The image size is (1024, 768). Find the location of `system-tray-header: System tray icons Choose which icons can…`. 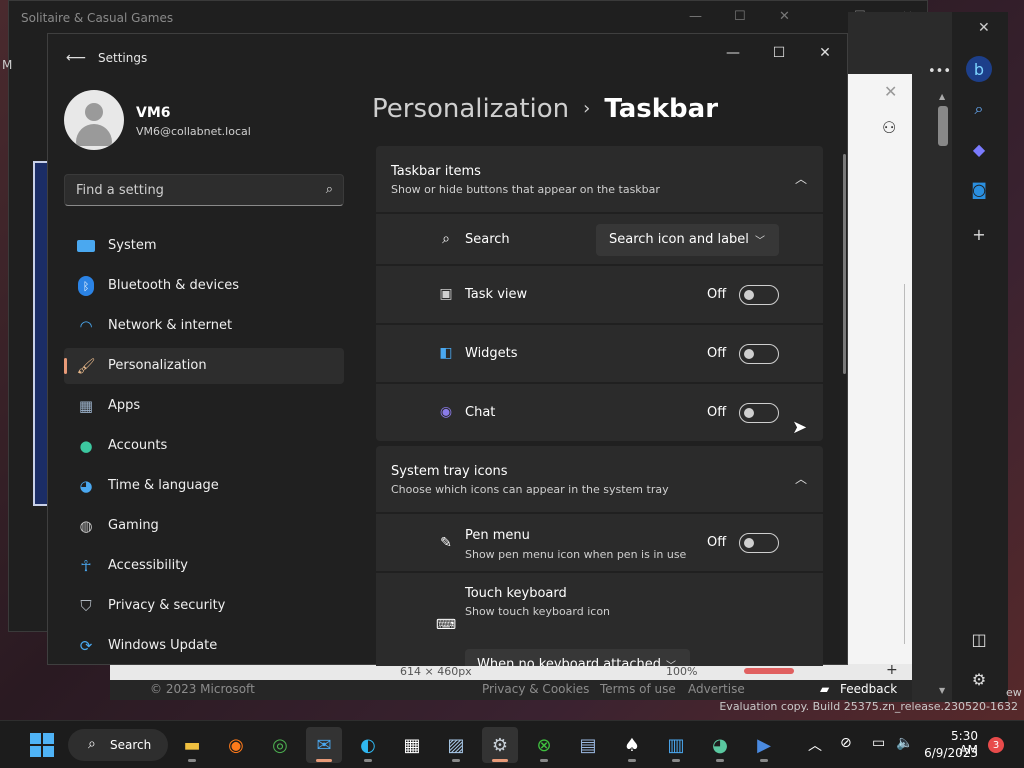

system-tray-header: System tray icons Choose which icons can… is located at coordinates (599, 479).